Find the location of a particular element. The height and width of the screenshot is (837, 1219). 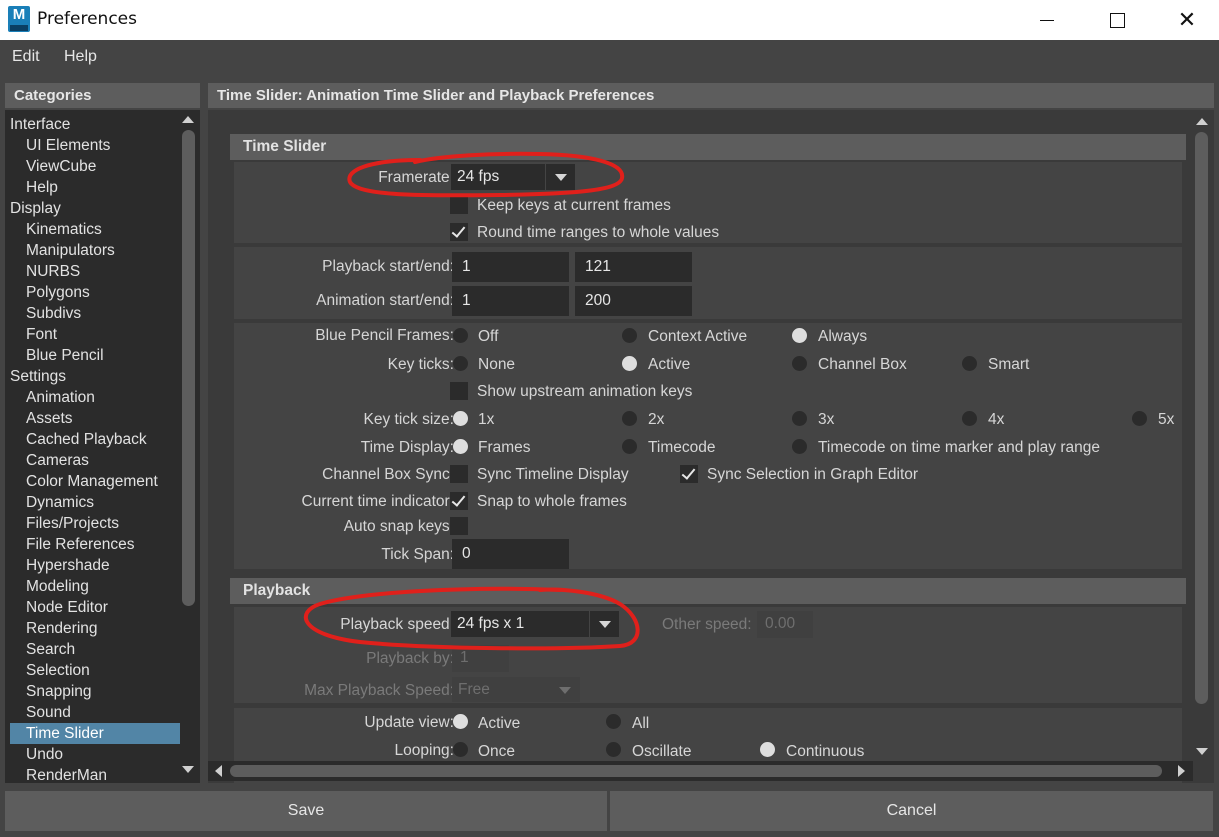

key-tick-size-2x-label: 2x is located at coordinates (656, 419).